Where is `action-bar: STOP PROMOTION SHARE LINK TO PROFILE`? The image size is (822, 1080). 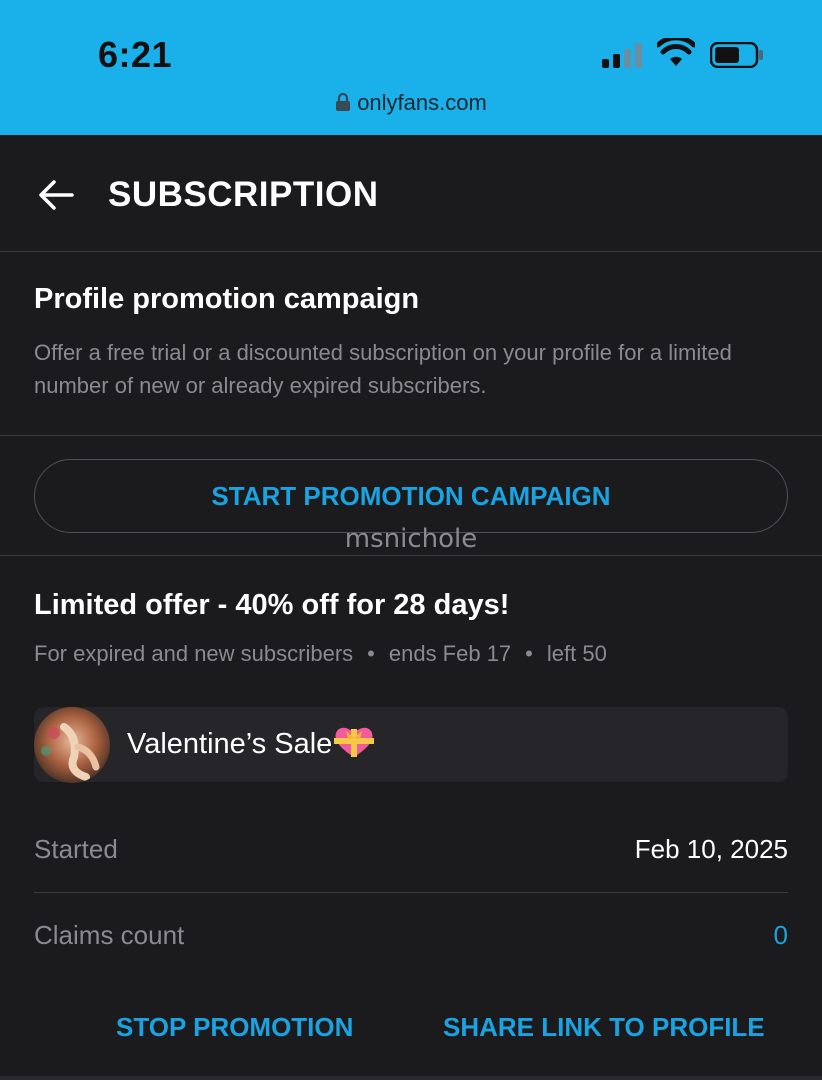
action-bar: STOP PROMOTION SHARE LINK TO PROFILE is located at coordinates (411, 1030).